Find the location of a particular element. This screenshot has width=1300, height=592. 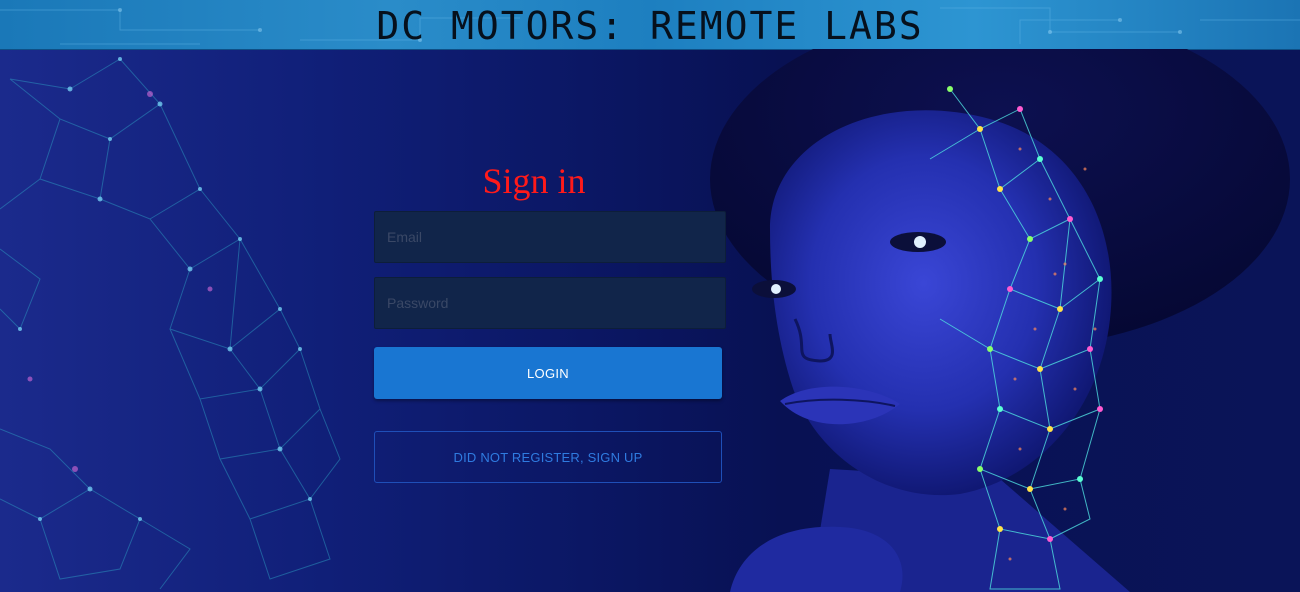

signin-heading: Sign in is located at coordinates (534, 181).